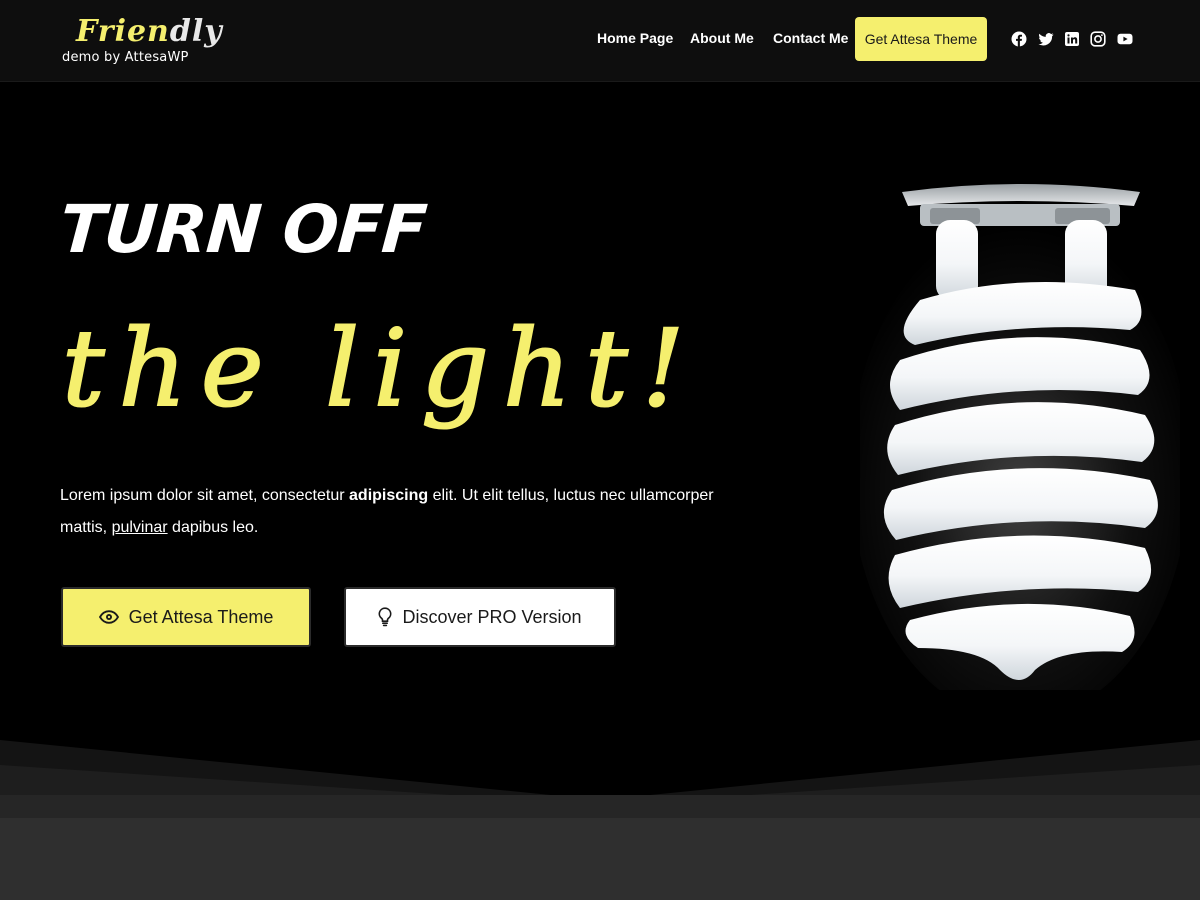 The width and height of the screenshot is (1200, 900). I want to click on get-attesa-button: Get Attesa Theme, so click(186, 617).